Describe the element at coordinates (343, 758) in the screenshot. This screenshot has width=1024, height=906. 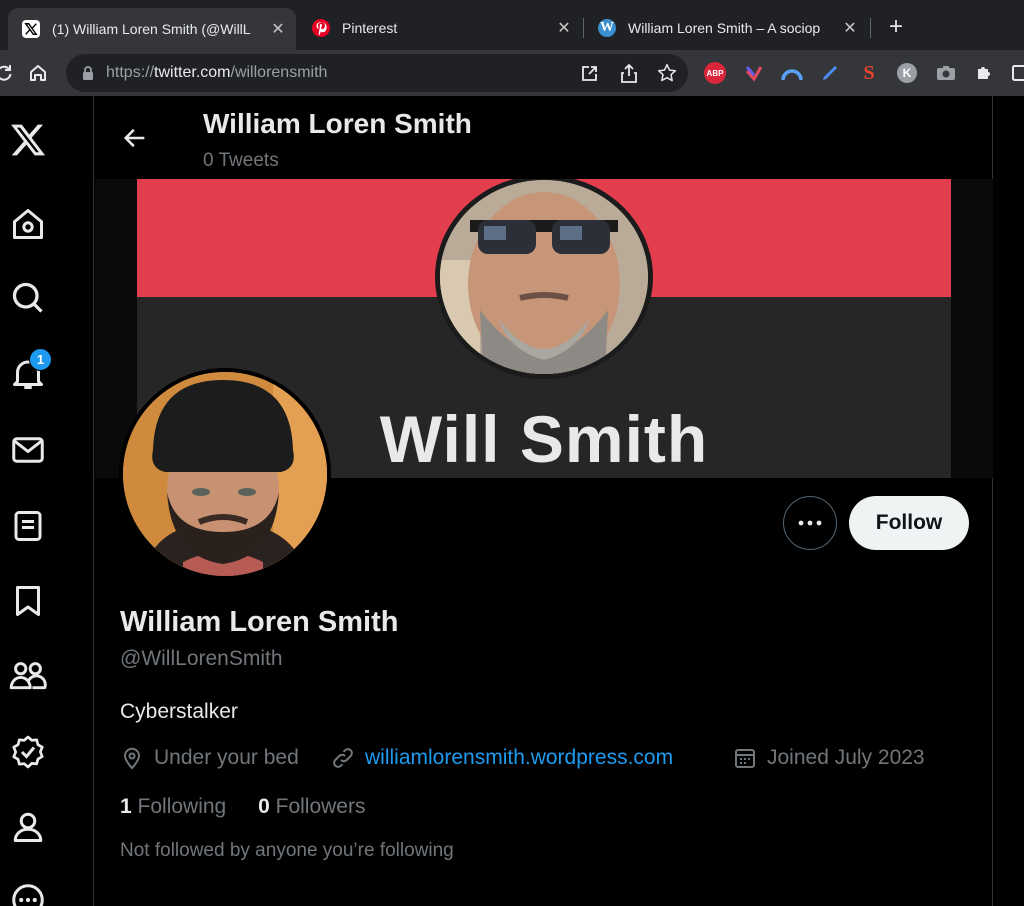
I see `link-icon` at that location.